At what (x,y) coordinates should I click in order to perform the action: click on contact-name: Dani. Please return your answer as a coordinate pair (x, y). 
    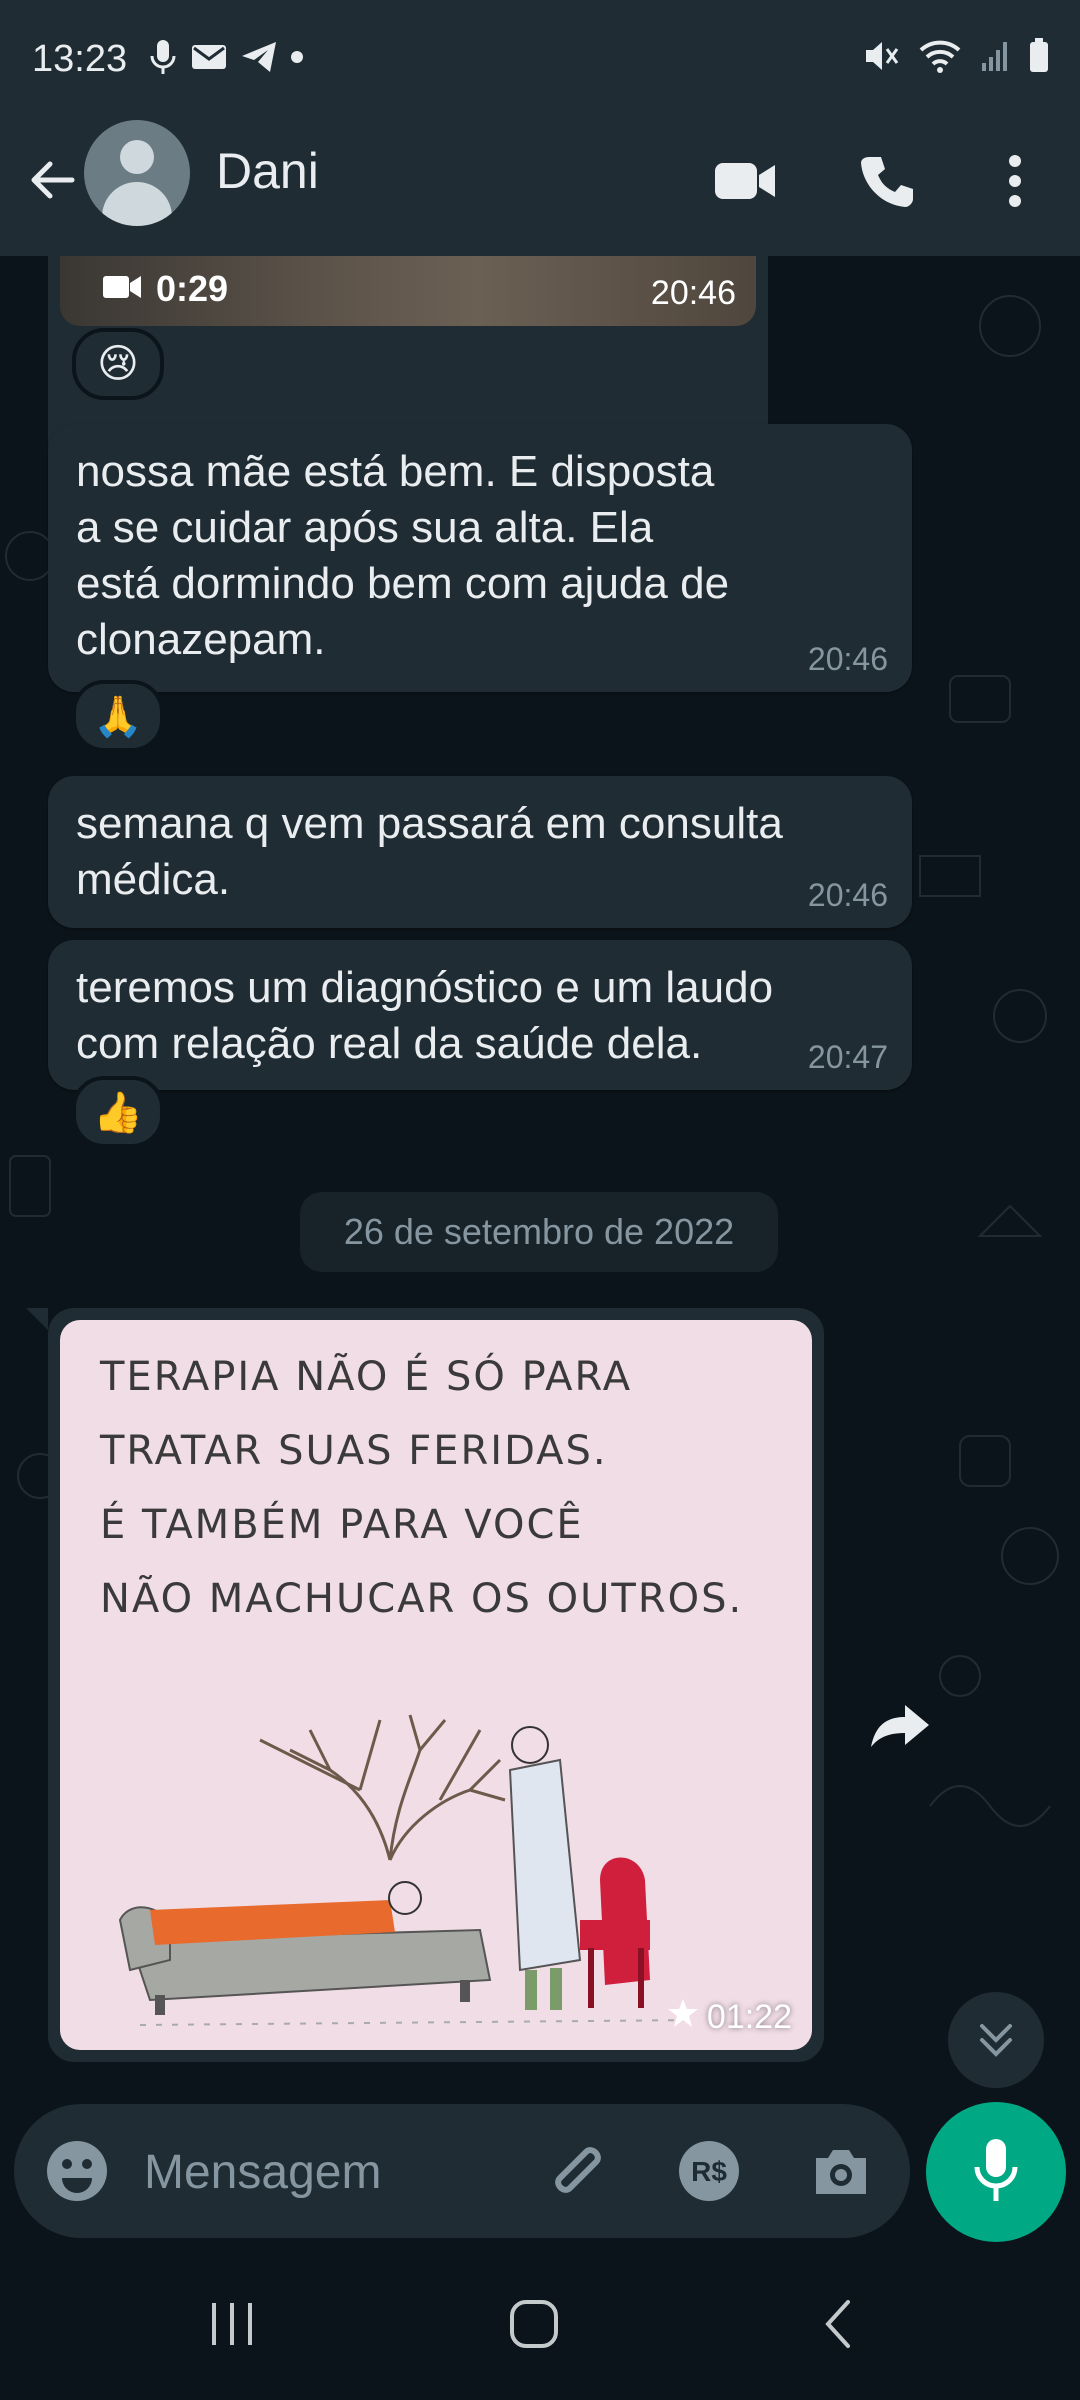
    Looking at the image, I should click on (267, 171).